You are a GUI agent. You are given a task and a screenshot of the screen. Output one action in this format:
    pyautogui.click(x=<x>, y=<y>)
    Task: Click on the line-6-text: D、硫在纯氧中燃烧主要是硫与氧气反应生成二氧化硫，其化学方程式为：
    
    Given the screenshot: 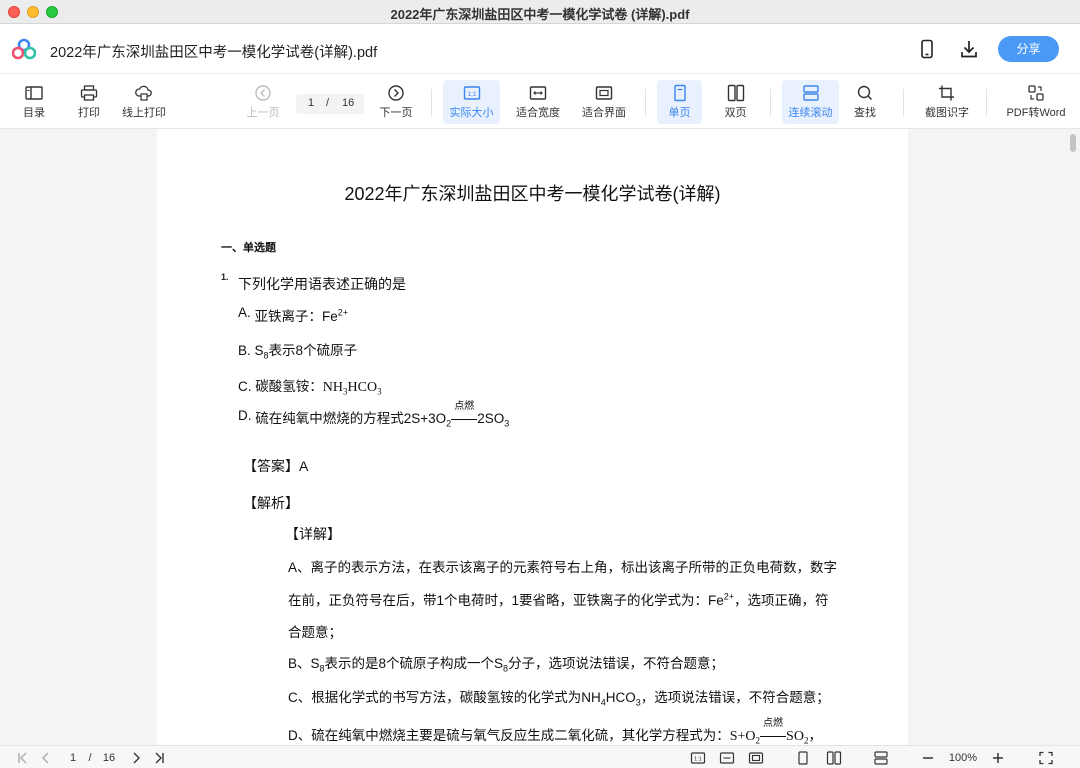 What is the action you would take?
    pyautogui.click(x=509, y=735)
    